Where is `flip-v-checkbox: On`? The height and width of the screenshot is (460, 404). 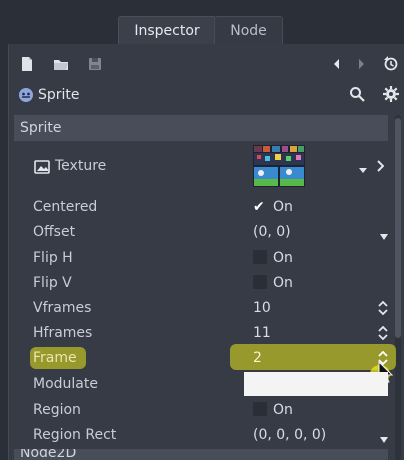
flip-v-checkbox: On is located at coordinates (273, 283).